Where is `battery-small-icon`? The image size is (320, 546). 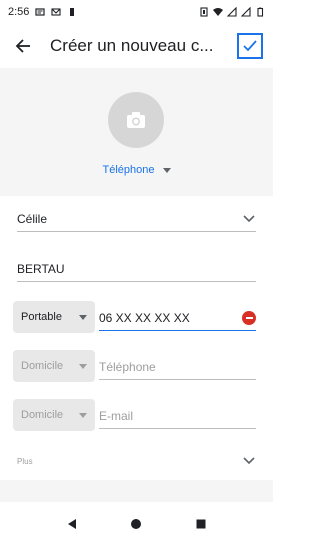
battery-small-icon is located at coordinates (72, 12).